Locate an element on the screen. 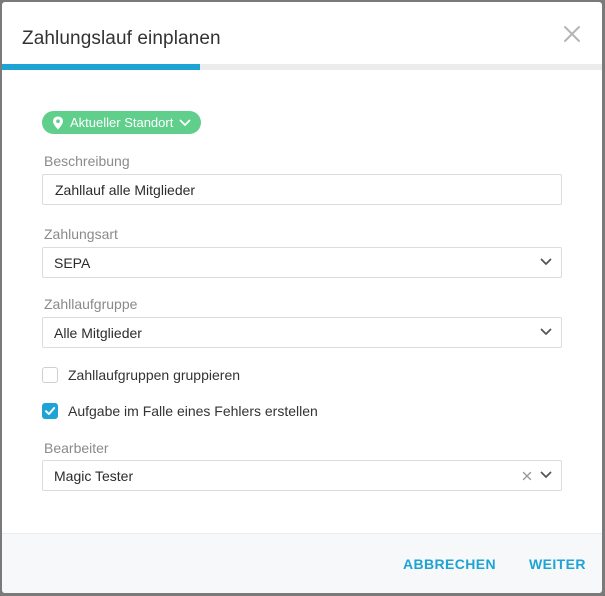 This screenshot has height=596, width=605. editor-select: Magic Tester is located at coordinates (302, 475).